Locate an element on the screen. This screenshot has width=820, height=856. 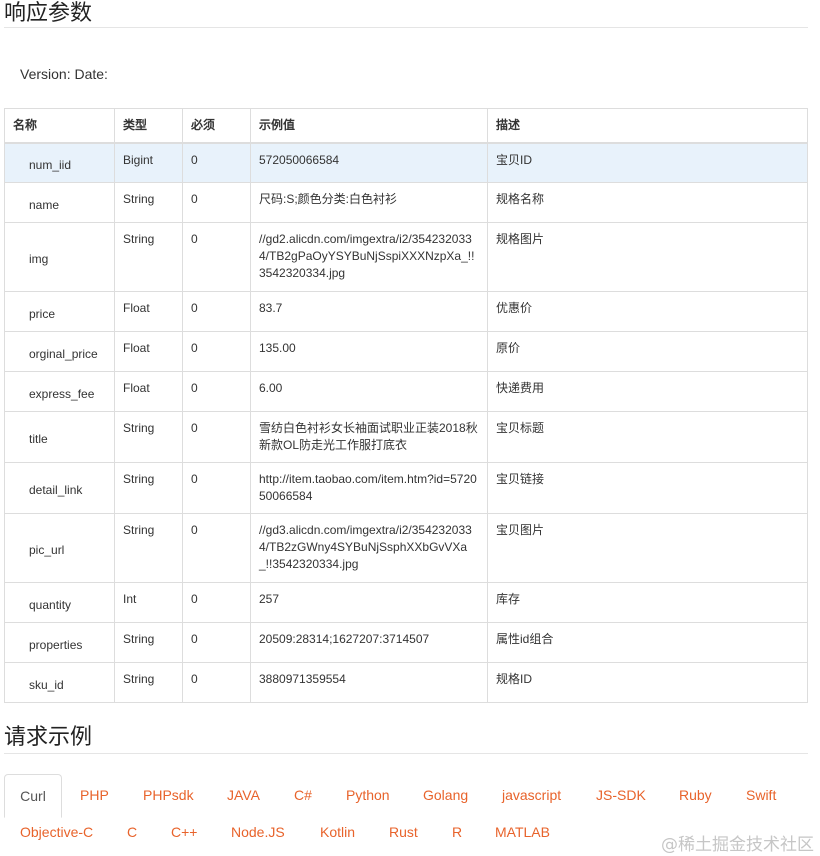
request-example-title: 请求示例 is located at coordinates (406, 739).